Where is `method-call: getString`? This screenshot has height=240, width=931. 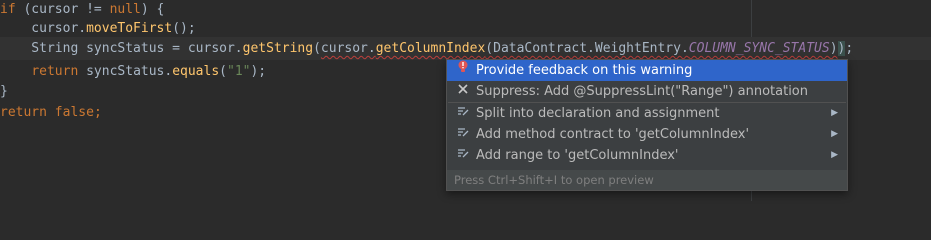
method-call: getString is located at coordinates (278, 48).